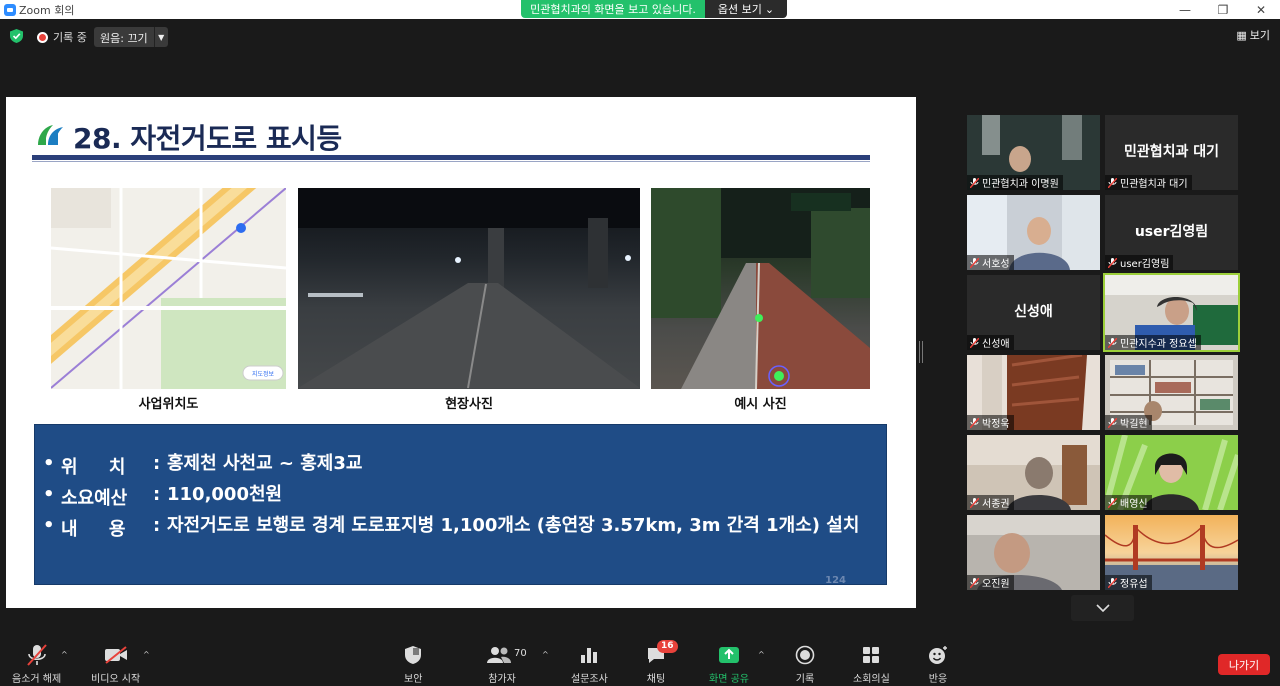 The width and height of the screenshot is (1280, 686). I want to click on view-button: ▦ 보기, so click(1253, 35).